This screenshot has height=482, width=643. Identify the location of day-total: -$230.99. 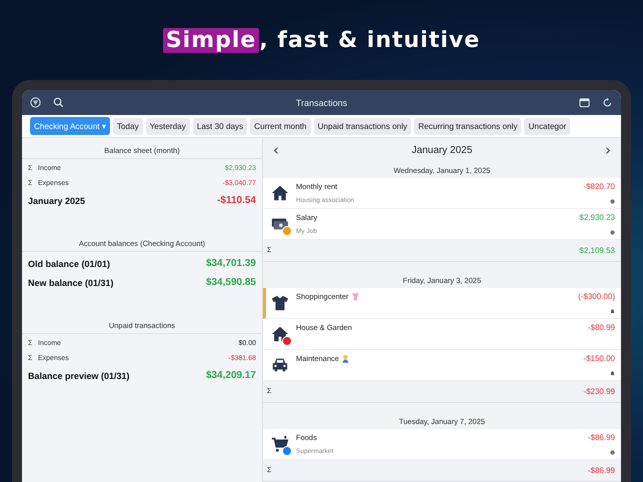
(599, 391).